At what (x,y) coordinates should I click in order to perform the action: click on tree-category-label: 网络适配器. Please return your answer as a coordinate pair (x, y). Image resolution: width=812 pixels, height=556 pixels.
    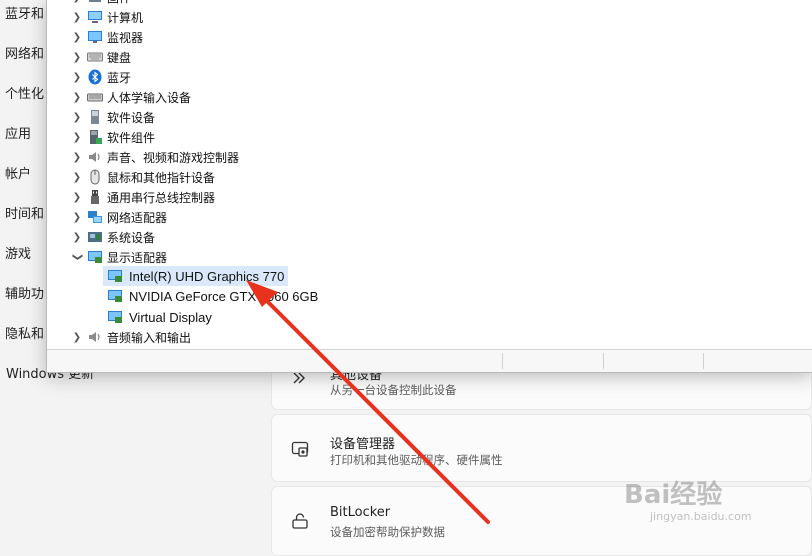
    Looking at the image, I should click on (137, 217).